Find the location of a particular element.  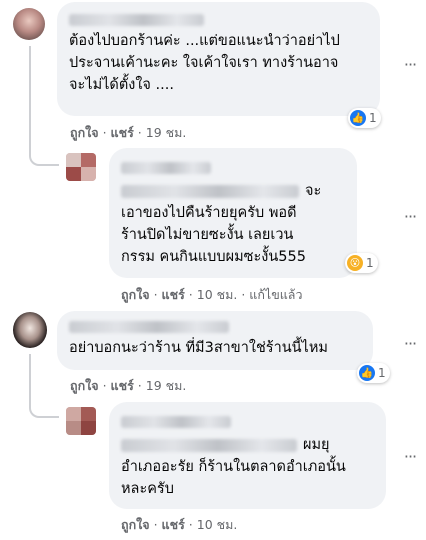

comment-text-start: ผมยุ is located at coordinates (316, 445).